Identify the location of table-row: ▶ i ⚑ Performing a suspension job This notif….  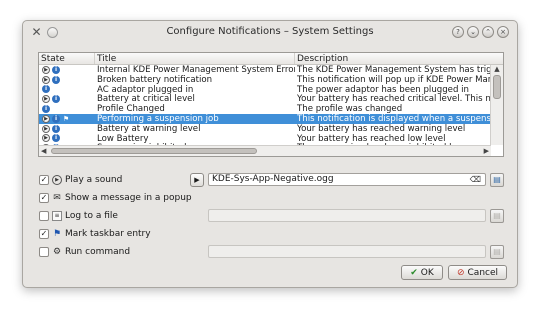
(265, 118).